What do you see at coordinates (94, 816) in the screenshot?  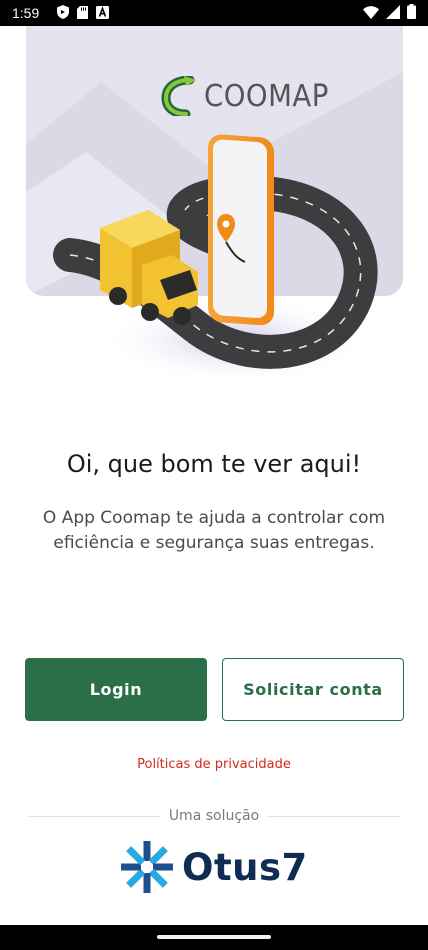 I see `divider-left` at bounding box center [94, 816].